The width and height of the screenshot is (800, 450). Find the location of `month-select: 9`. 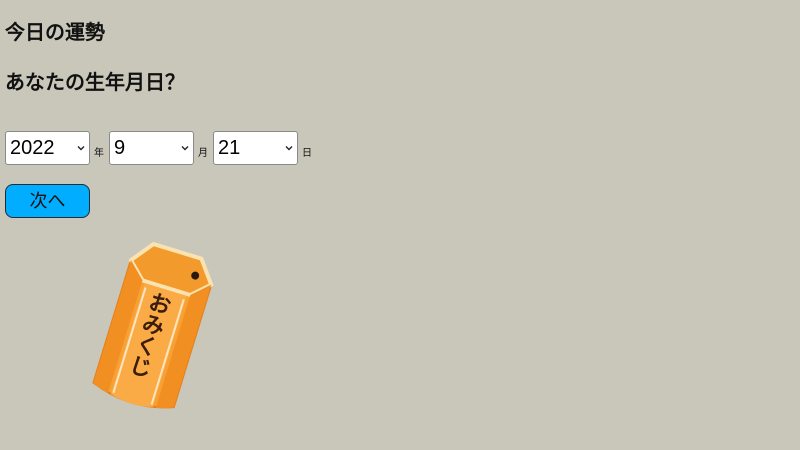

month-select: 9 is located at coordinates (151, 148).